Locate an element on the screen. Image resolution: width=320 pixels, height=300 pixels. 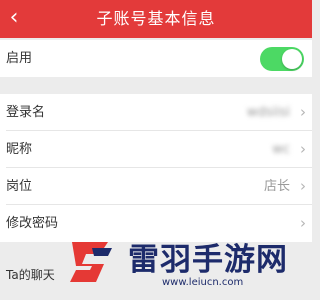
position-row: 岗位 店长 › is located at coordinates (156, 186).